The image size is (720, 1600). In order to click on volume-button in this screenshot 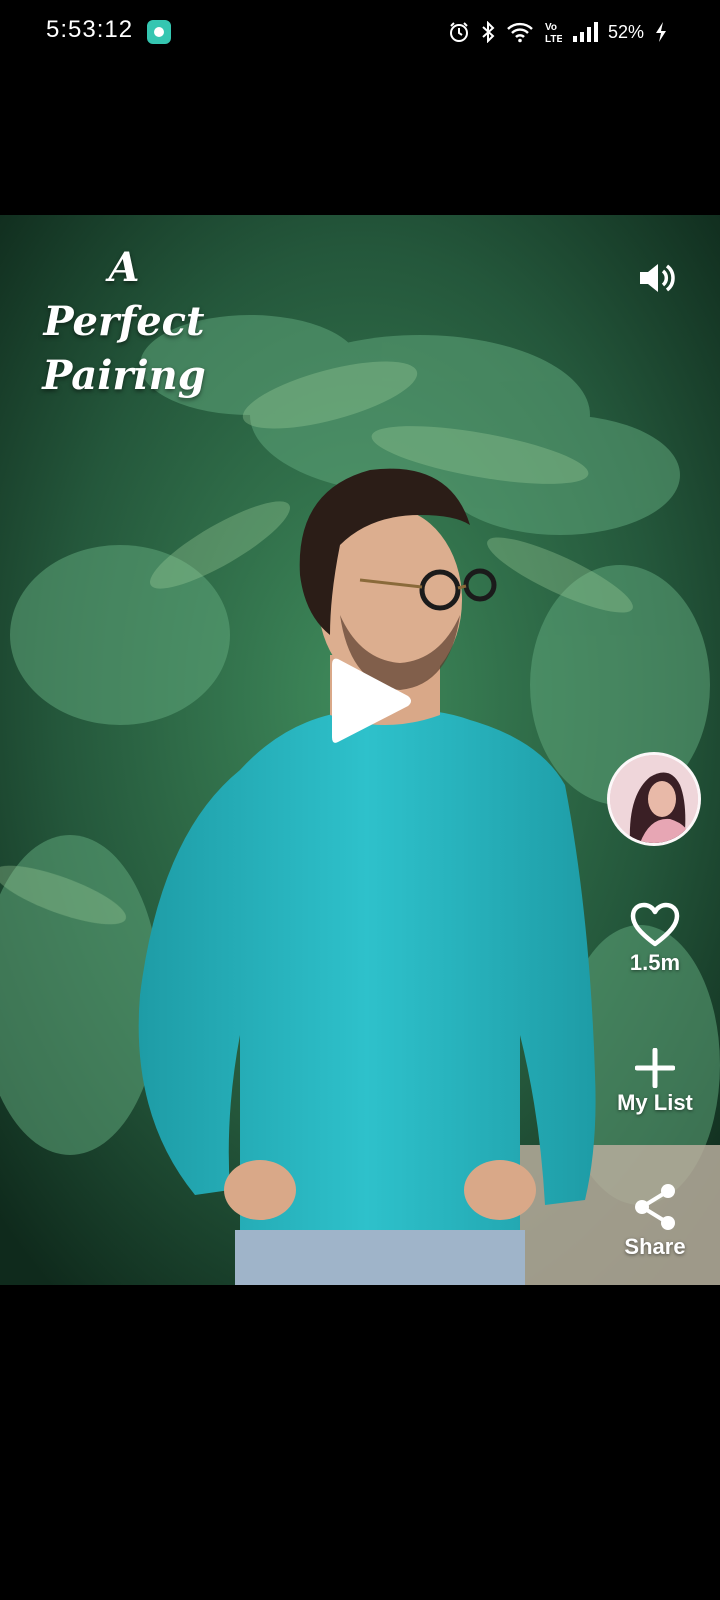, I will do `click(656, 278)`.